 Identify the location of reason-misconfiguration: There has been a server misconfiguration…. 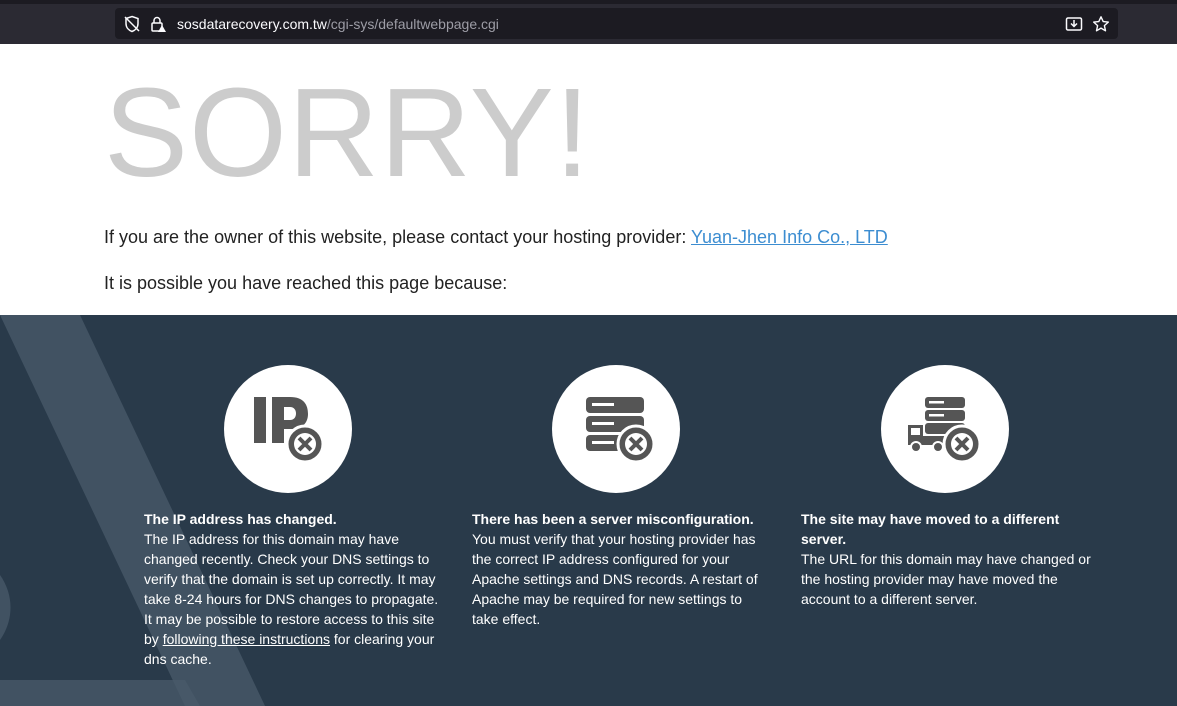
(622, 569).